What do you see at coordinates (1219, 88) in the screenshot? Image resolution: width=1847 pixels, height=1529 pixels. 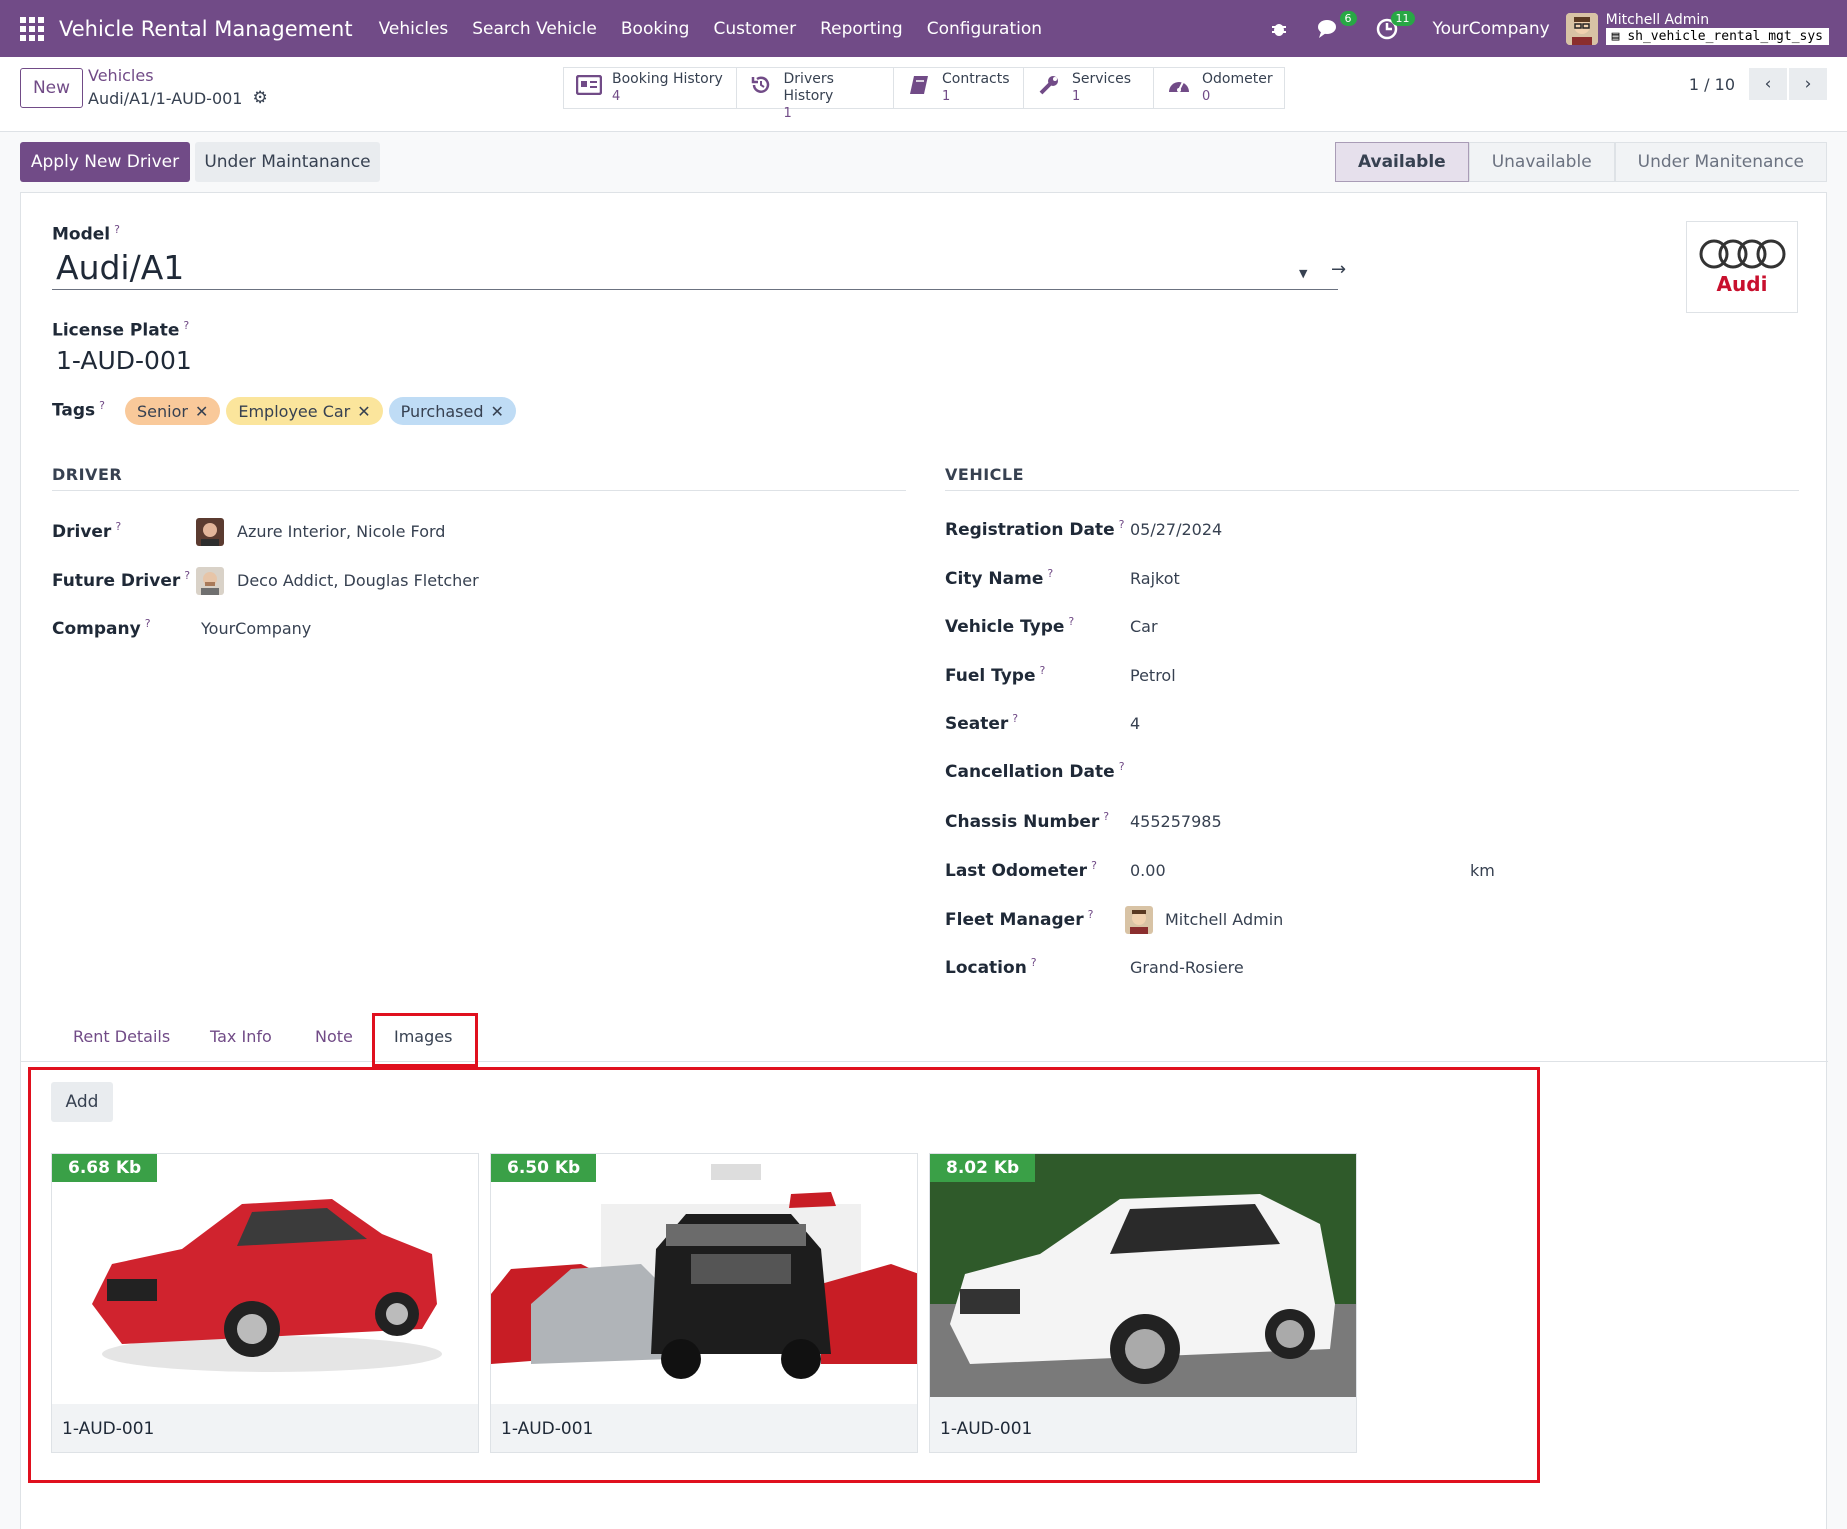 I see `odometer-button: Odometer 0` at bounding box center [1219, 88].